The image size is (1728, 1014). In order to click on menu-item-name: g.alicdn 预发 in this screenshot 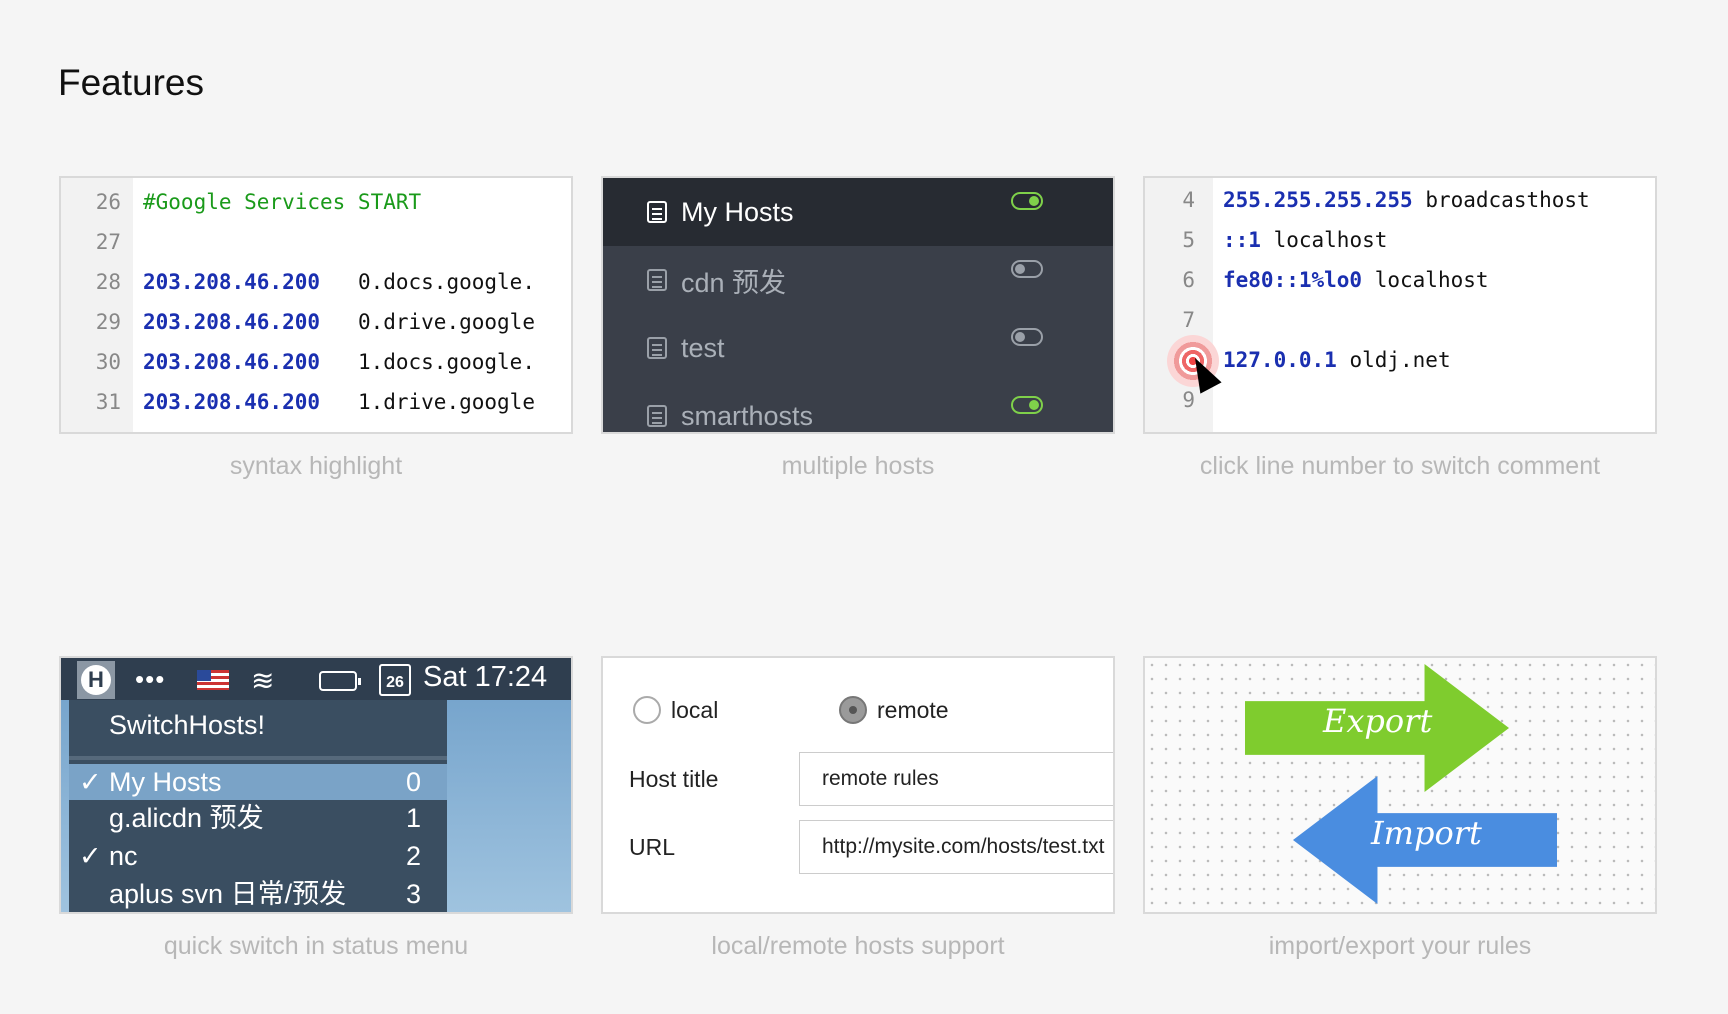, I will do `click(186, 818)`.